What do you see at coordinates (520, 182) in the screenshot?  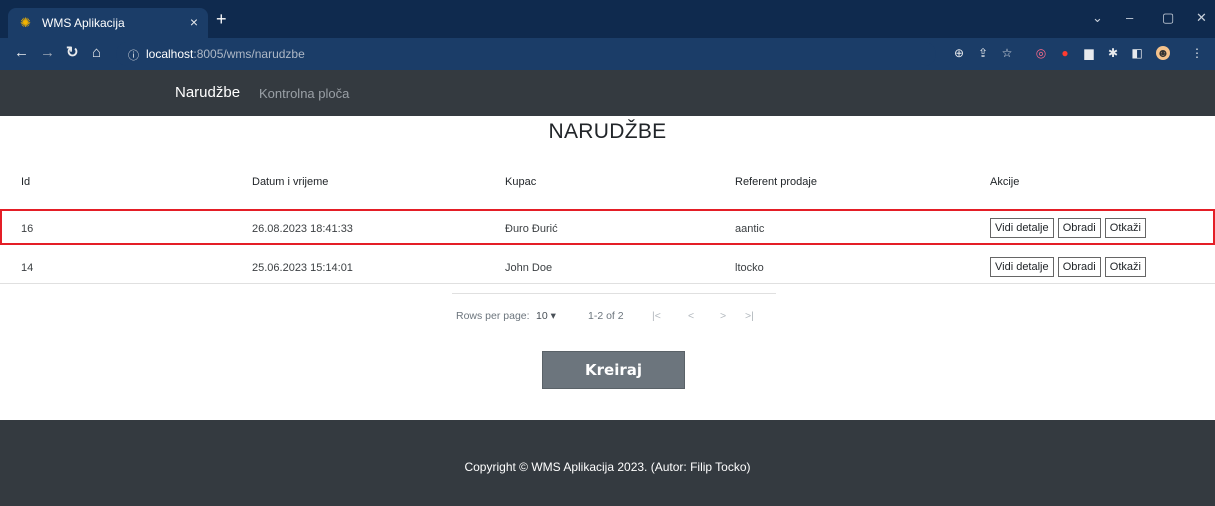 I see `header-customer: Kupac` at bounding box center [520, 182].